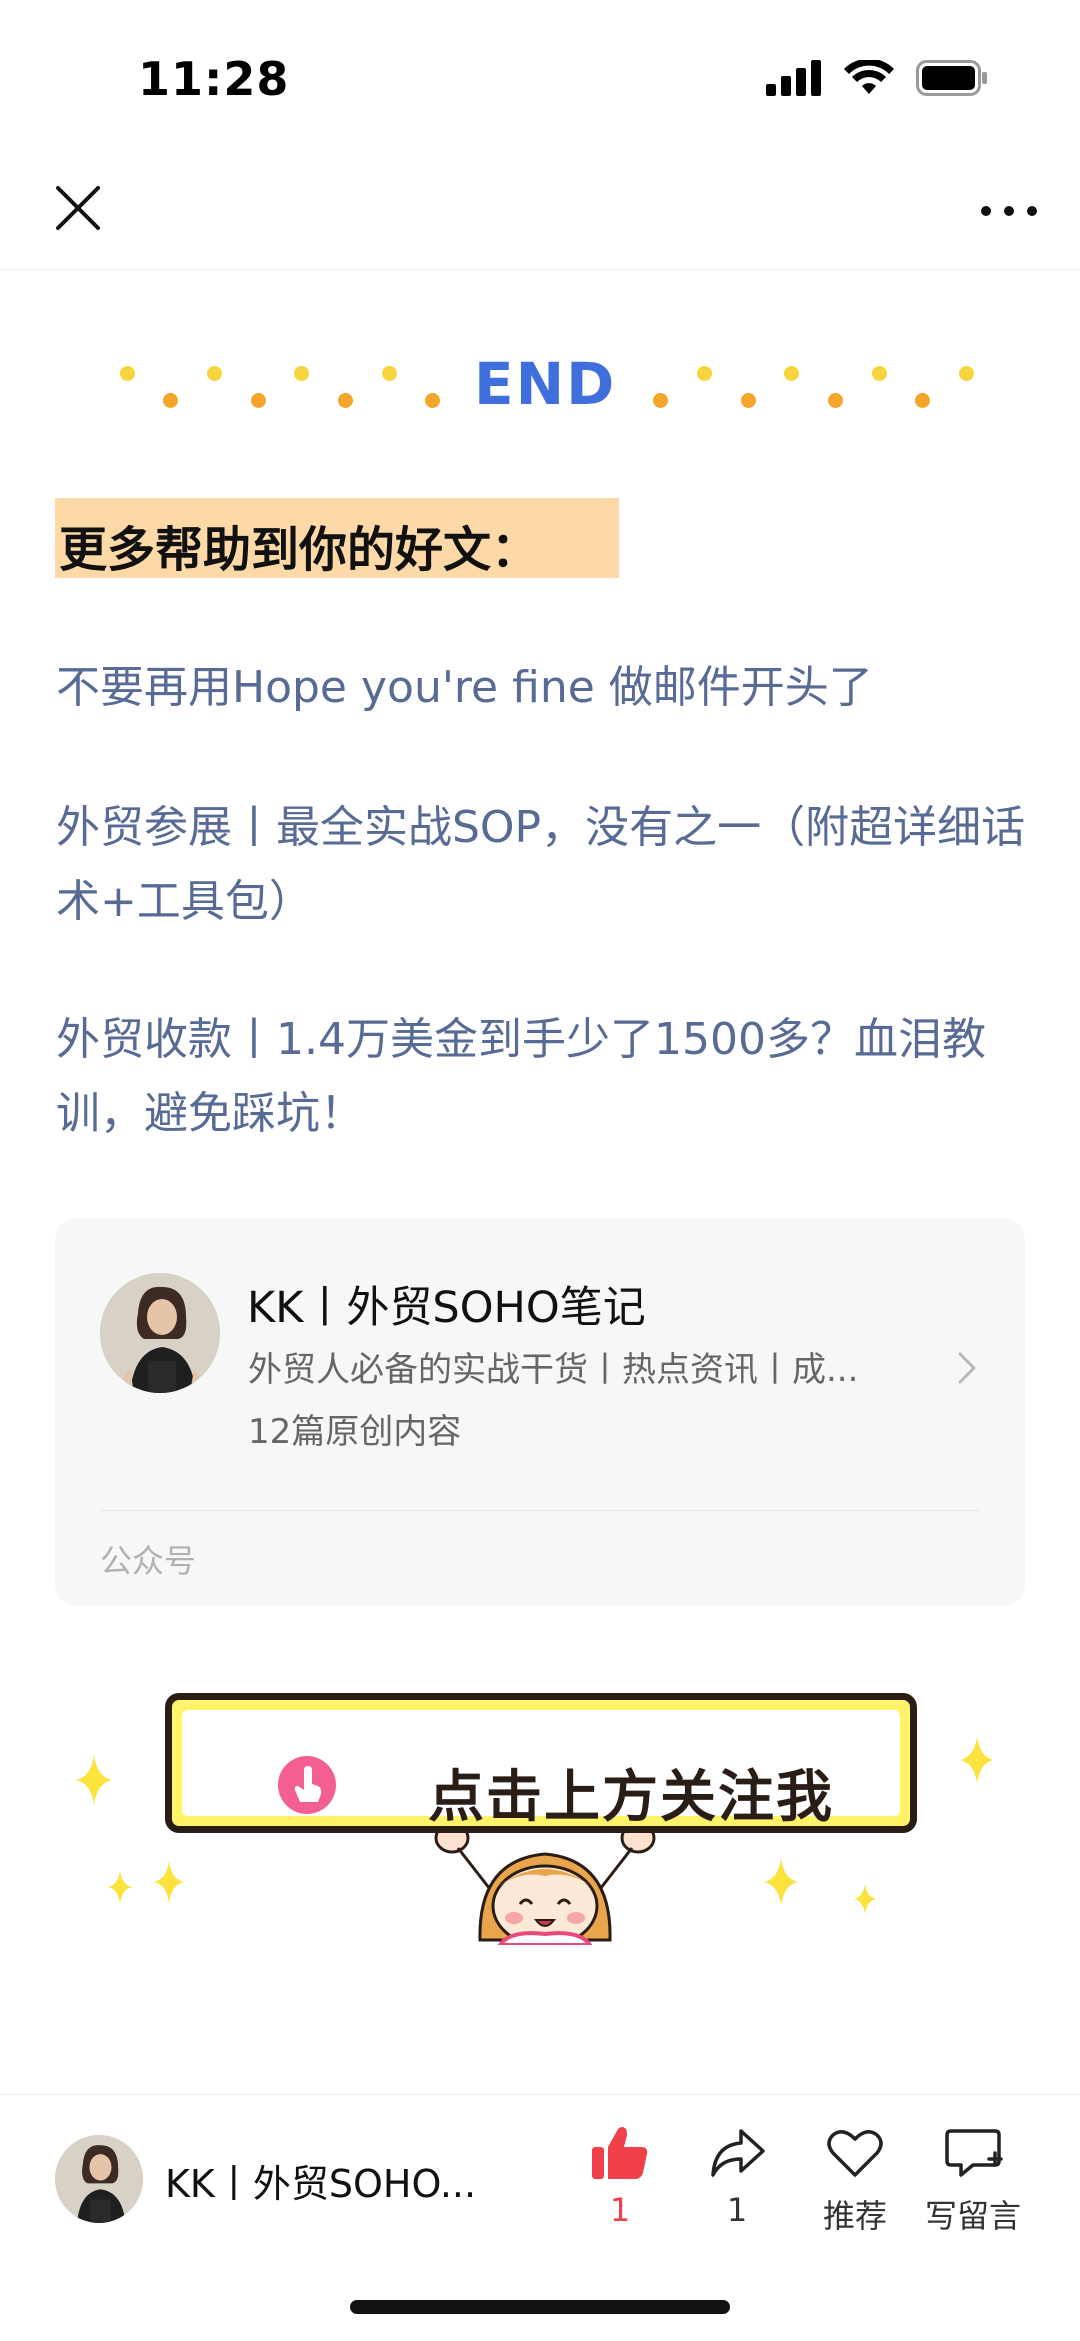  I want to click on status-icons, so click(877, 78).